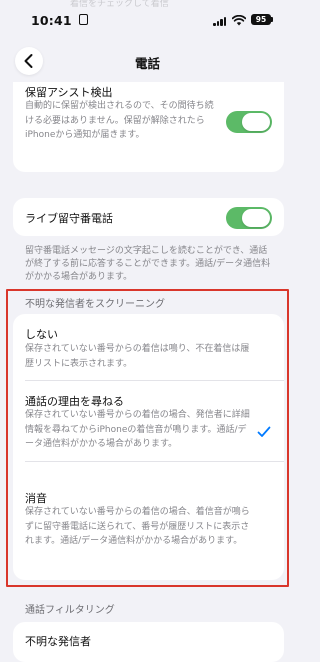  What do you see at coordinates (83, 19) in the screenshot?
I see `focus-mode-icon` at bounding box center [83, 19].